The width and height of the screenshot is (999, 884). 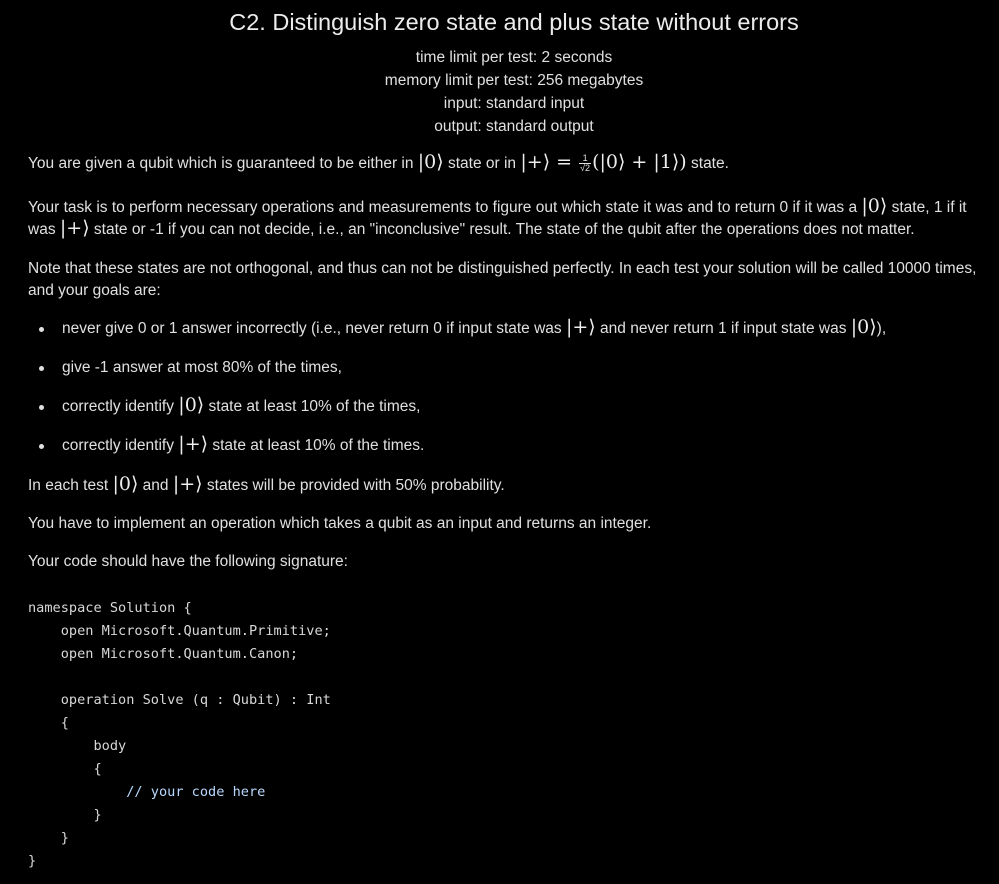 I want to click on memory-limit: memory limit per test: 256 megabytes, so click(x=514, y=80).